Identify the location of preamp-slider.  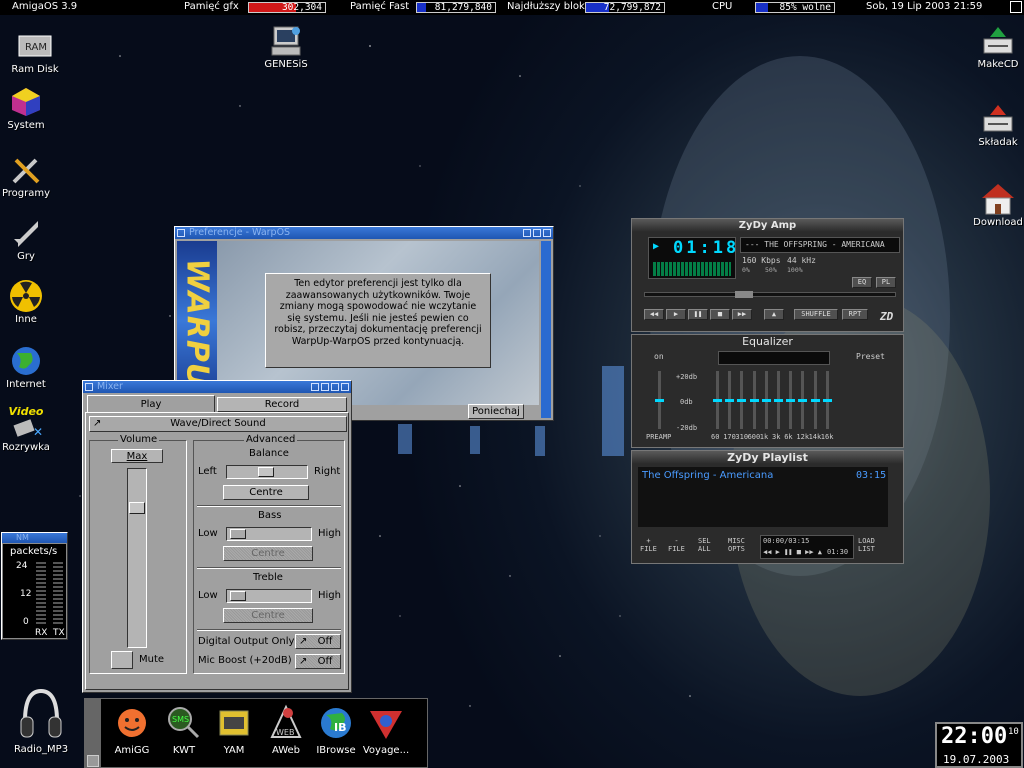
(659, 400).